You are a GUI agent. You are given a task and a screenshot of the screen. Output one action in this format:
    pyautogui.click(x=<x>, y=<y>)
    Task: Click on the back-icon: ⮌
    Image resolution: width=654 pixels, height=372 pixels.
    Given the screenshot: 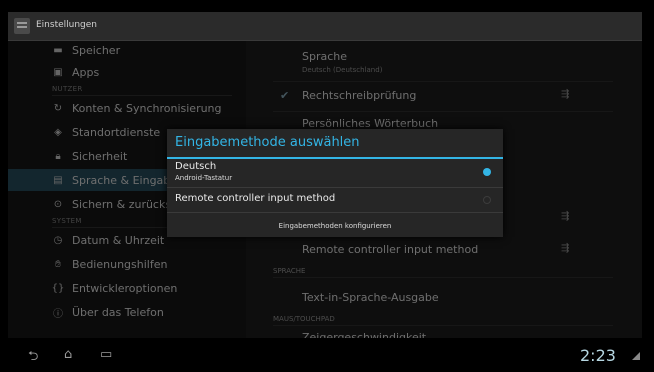 What is the action you would take?
    pyautogui.click(x=33, y=358)
    